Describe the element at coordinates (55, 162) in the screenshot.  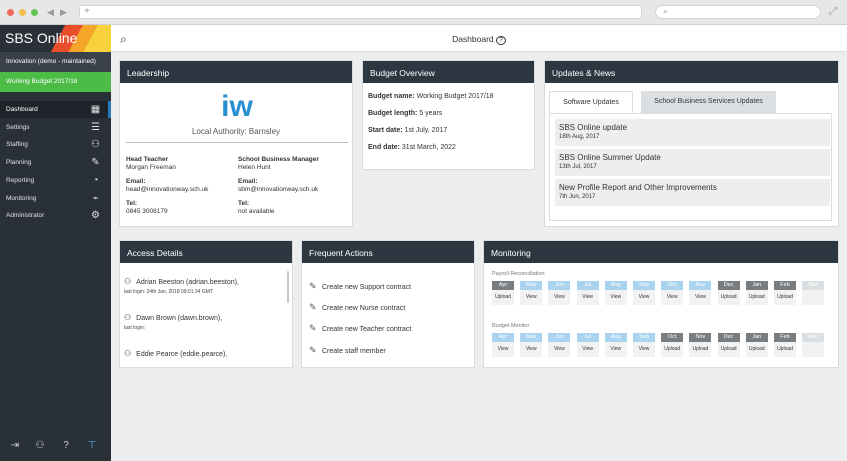
I see `sidebar-item-planning: Planning ✎` at that location.